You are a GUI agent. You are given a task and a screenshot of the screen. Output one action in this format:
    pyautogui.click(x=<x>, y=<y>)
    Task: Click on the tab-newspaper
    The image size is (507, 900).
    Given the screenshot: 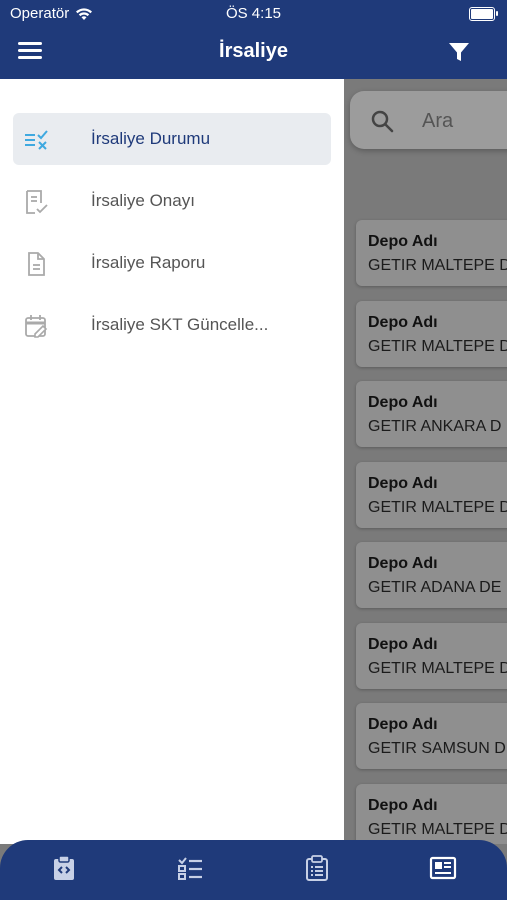 What is the action you would take?
    pyautogui.click(x=443, y=868)
    